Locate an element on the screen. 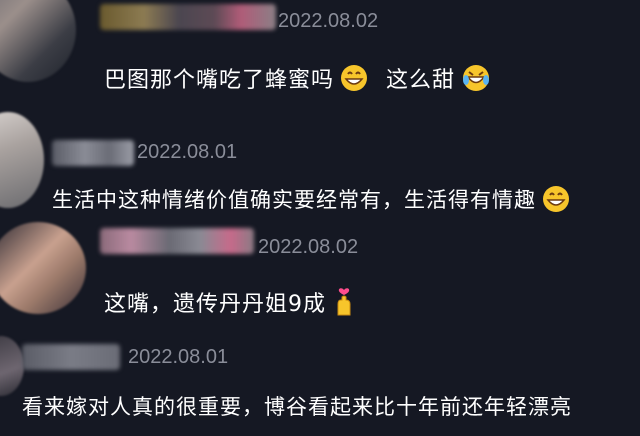 This screenshot has height=436, width=640. rofl-emoji-icon is located at coordinates (476, 81).